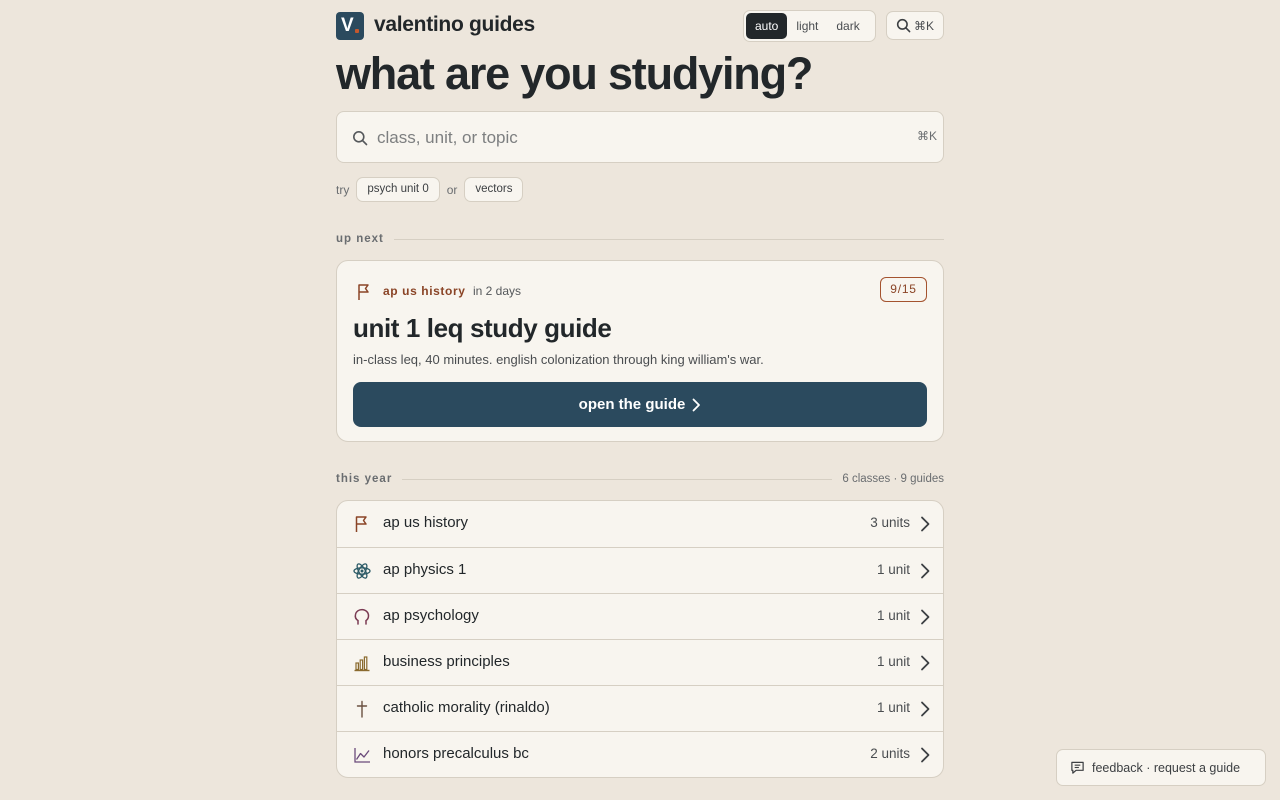  What do you see at coordinates (637, 138) in the screenshot?
I see `search-input` at bounding box center [637, 138].